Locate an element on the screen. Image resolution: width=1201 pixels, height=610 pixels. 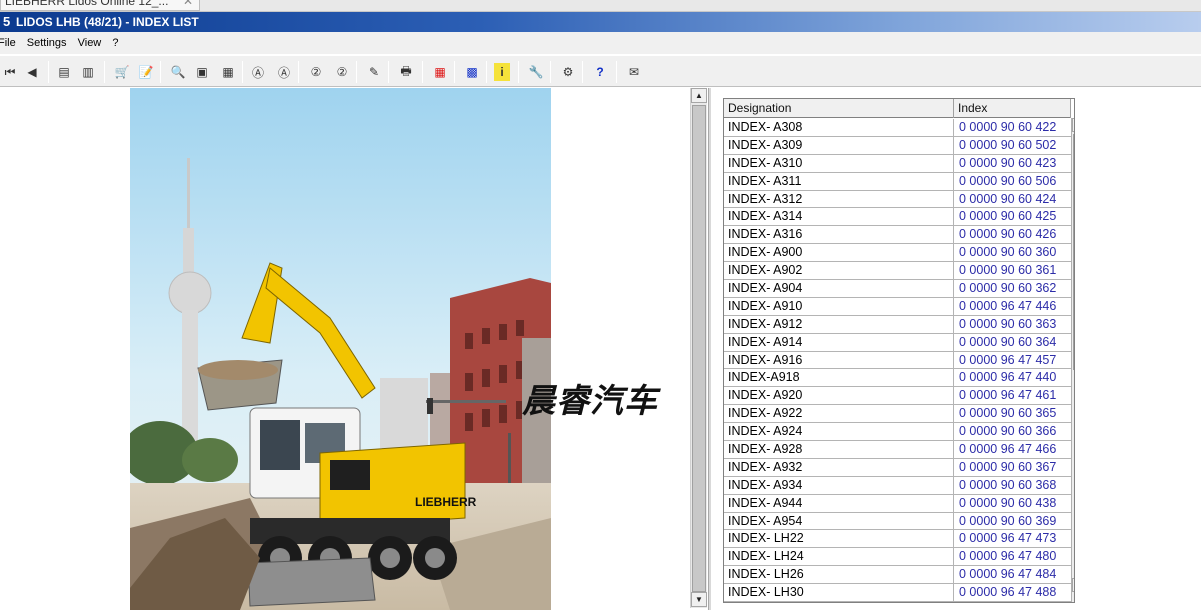
table-row: INDEX- LH30 0 0000 96 47 488 is located at coordinates (897, 593).